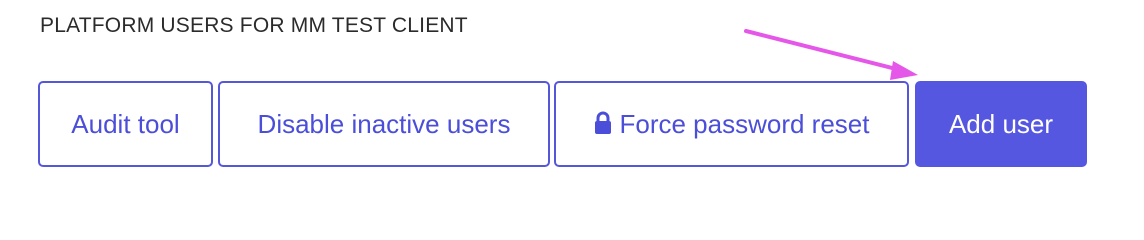 The image size is (1144, 240). I want to click on force-password-reset-button: Force password reset, so click(731, 124).